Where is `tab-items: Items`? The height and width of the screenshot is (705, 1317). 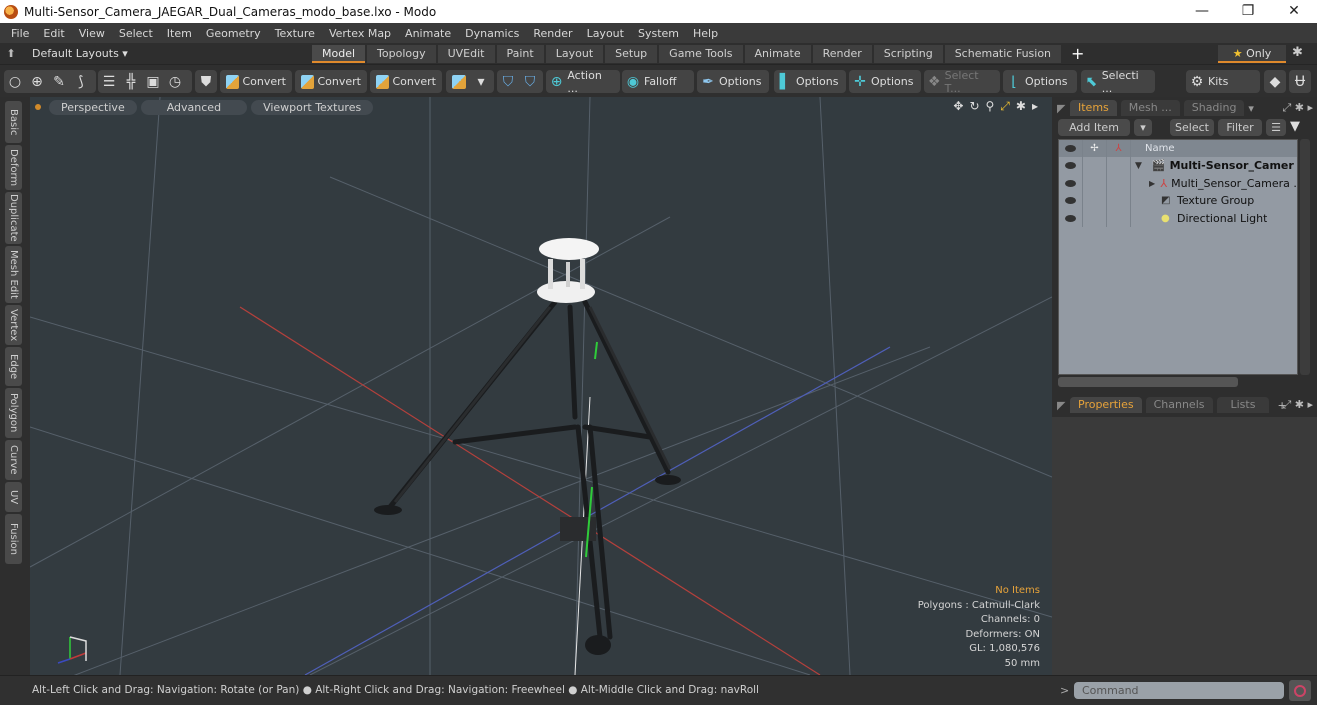 tab-items: Items is located at coordinates (1093, 108).